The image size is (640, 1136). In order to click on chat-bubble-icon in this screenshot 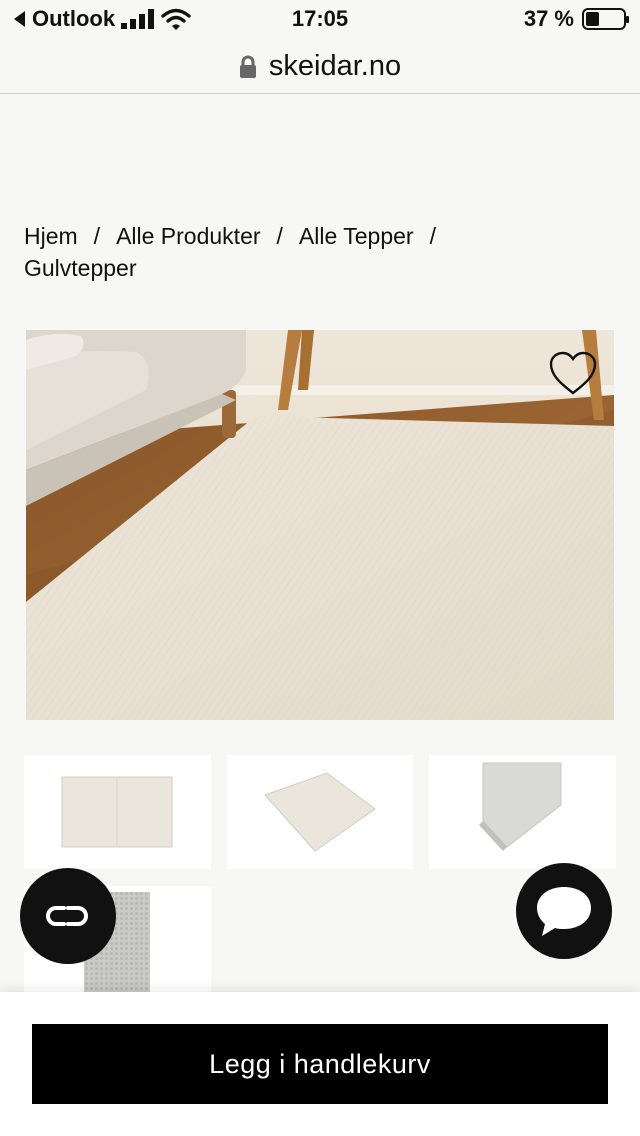, I will do `click(564, 911)`.